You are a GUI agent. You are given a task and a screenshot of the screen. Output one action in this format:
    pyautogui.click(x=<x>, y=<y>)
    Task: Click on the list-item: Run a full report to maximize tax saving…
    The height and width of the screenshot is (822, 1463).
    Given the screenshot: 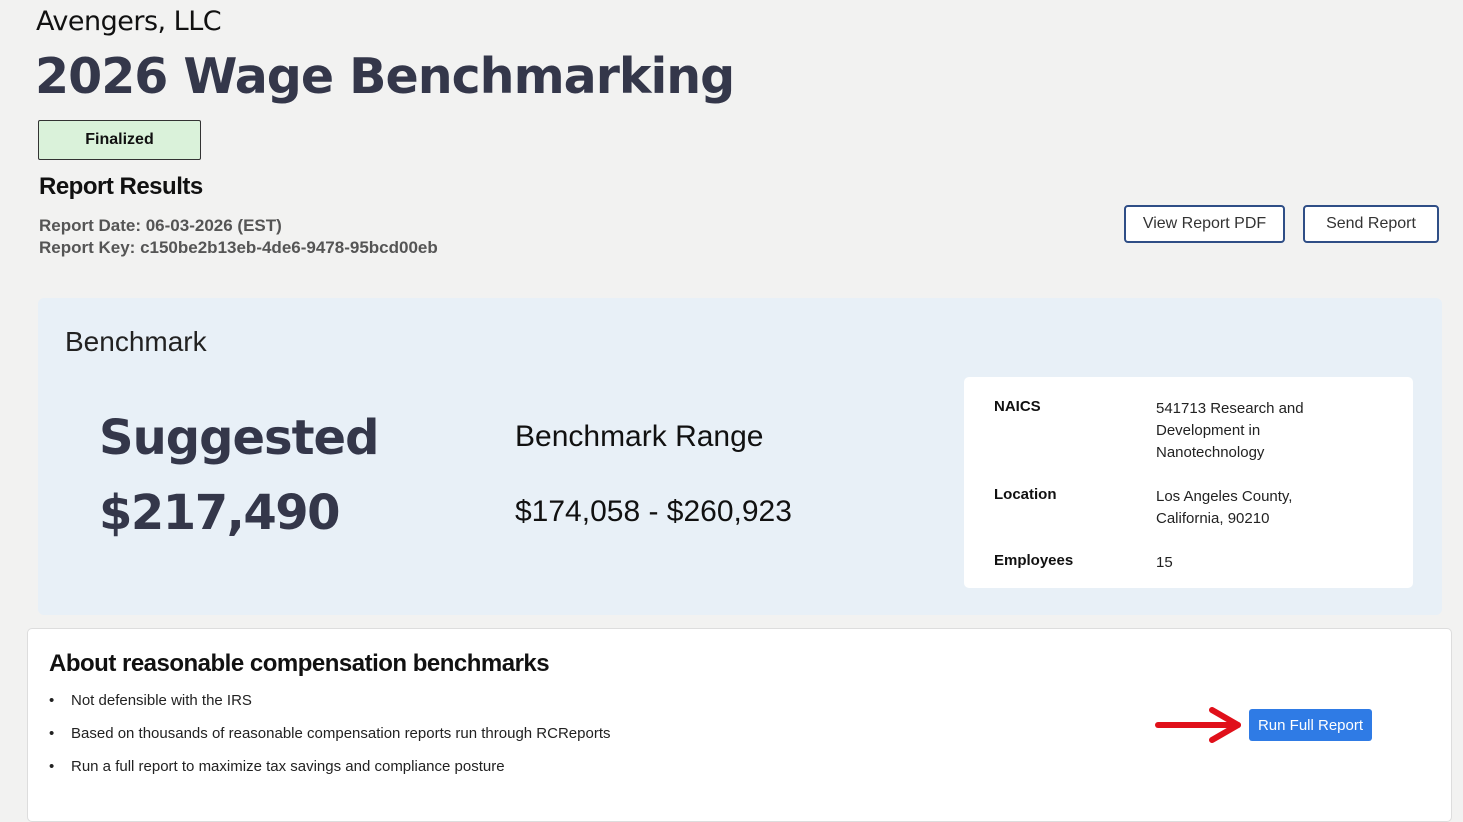 What is the action you would take?
    pyautogui.click(x=330, y=773)
    